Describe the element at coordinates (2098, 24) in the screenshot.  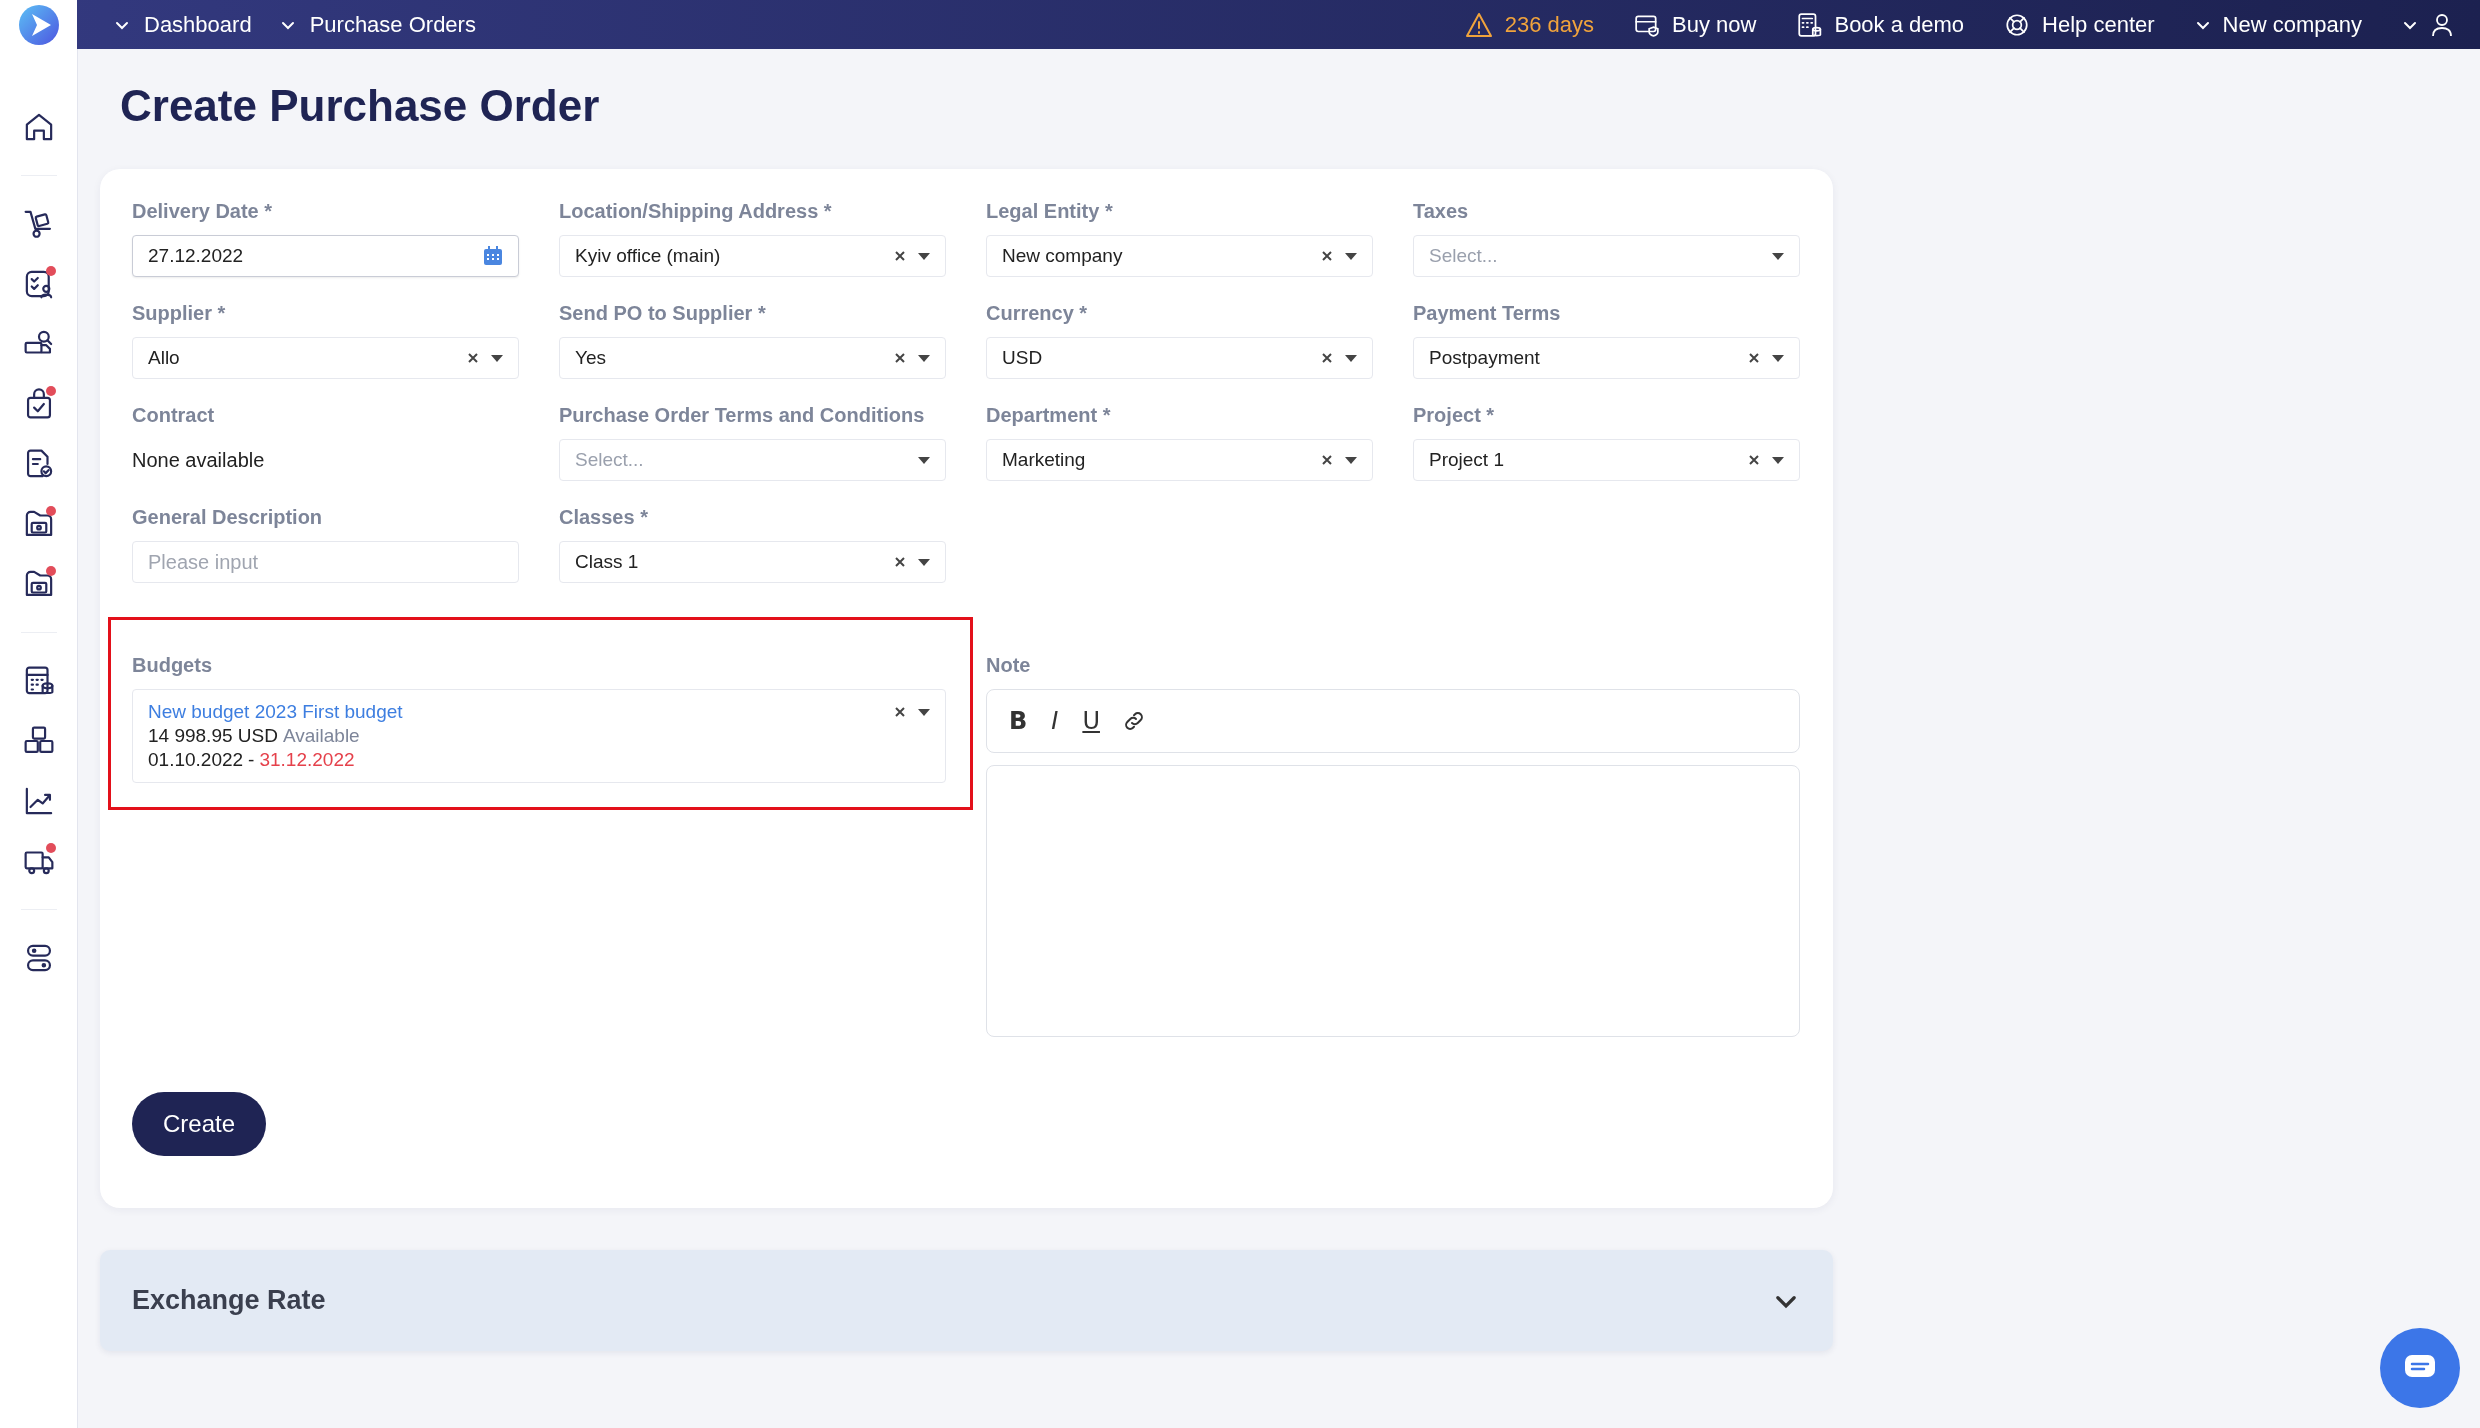
I see `topbar-link: Help center` at that location.